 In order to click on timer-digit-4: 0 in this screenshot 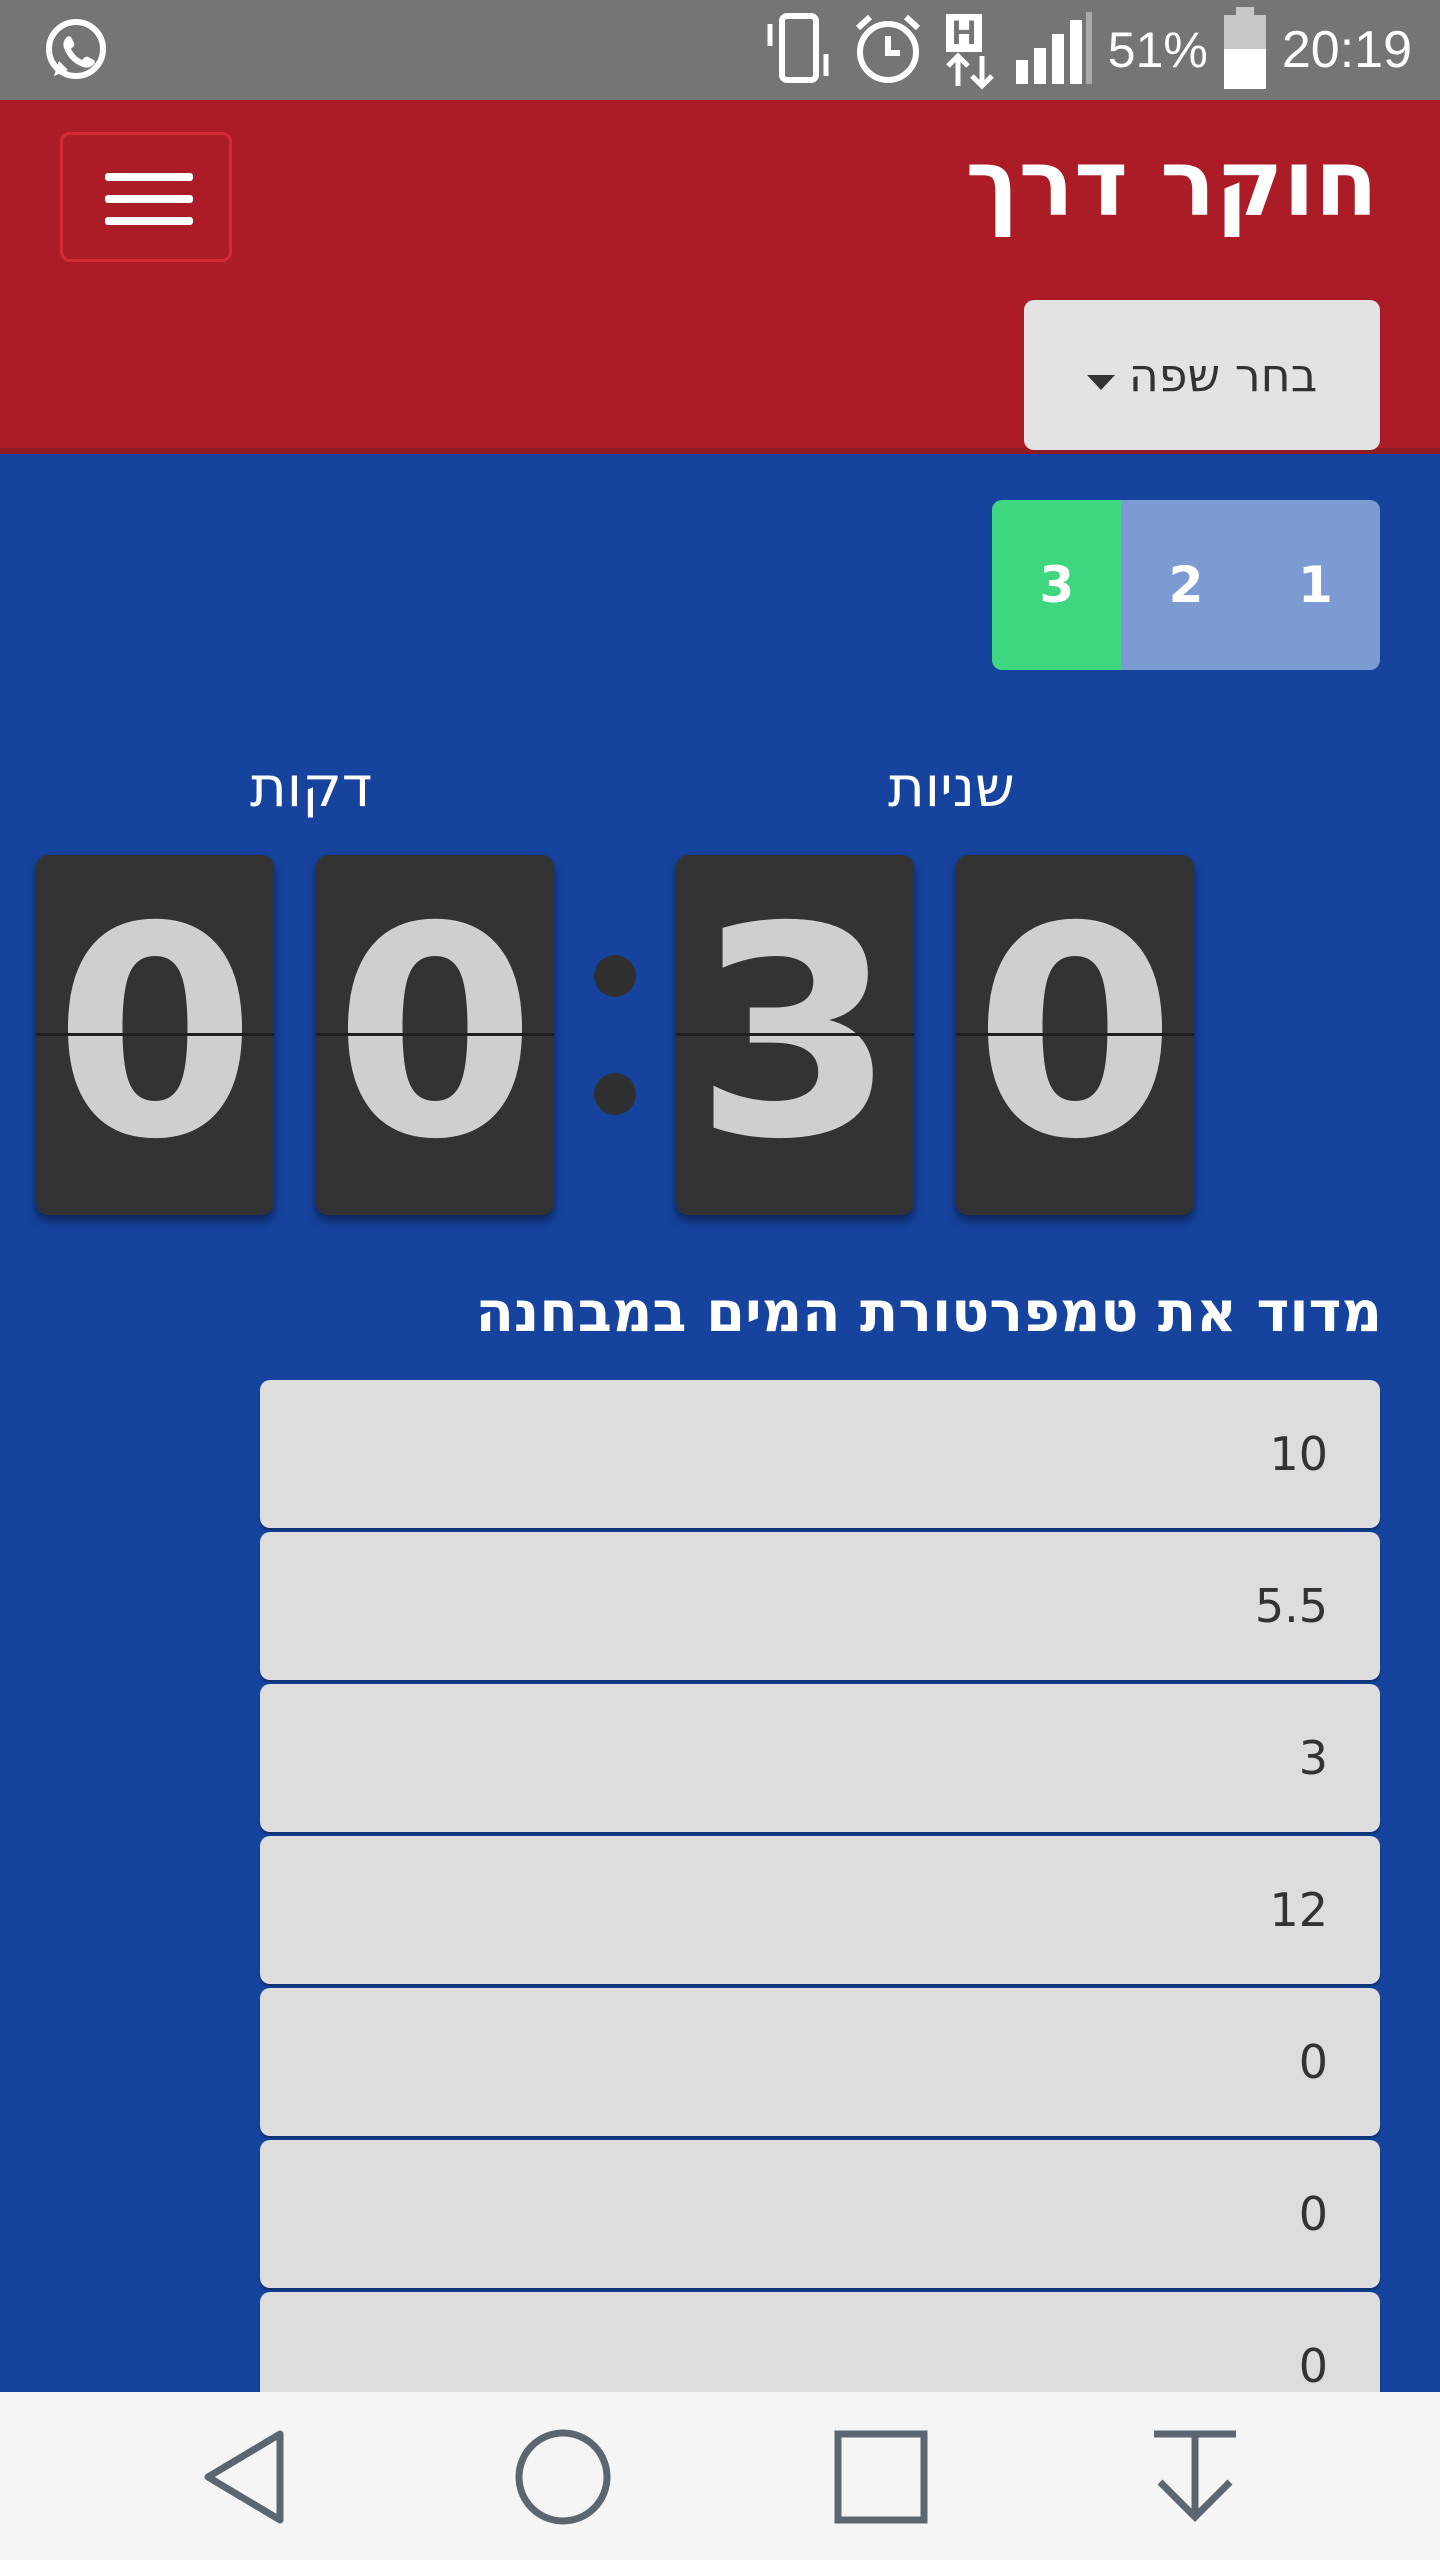, I will do `click(1075, 1035)`.